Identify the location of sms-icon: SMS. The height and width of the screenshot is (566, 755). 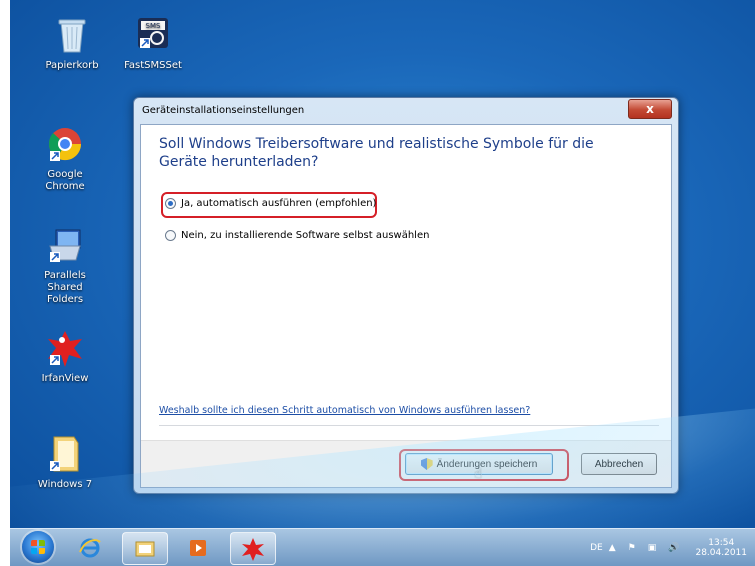
(153, 35).